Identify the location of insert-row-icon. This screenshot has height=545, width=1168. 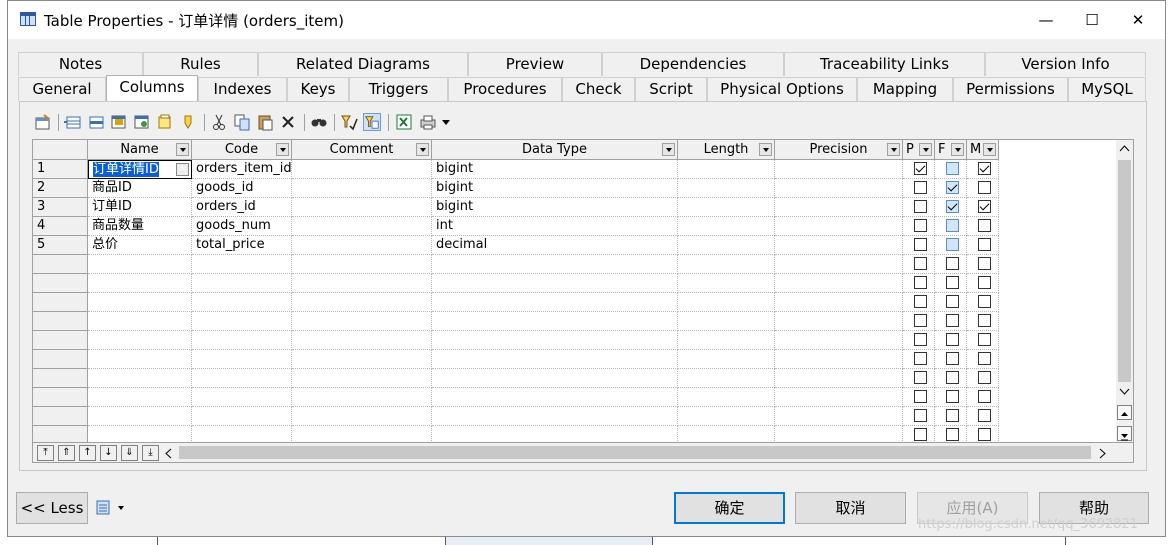
(96, 122).